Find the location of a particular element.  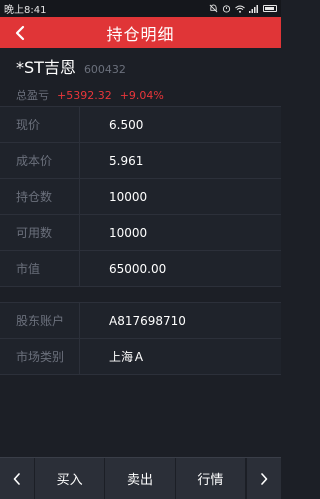

stock-header: *ST吉恩 600432 总盈亏 +5392.32 +9.04% is located at coordinates (140, 77).